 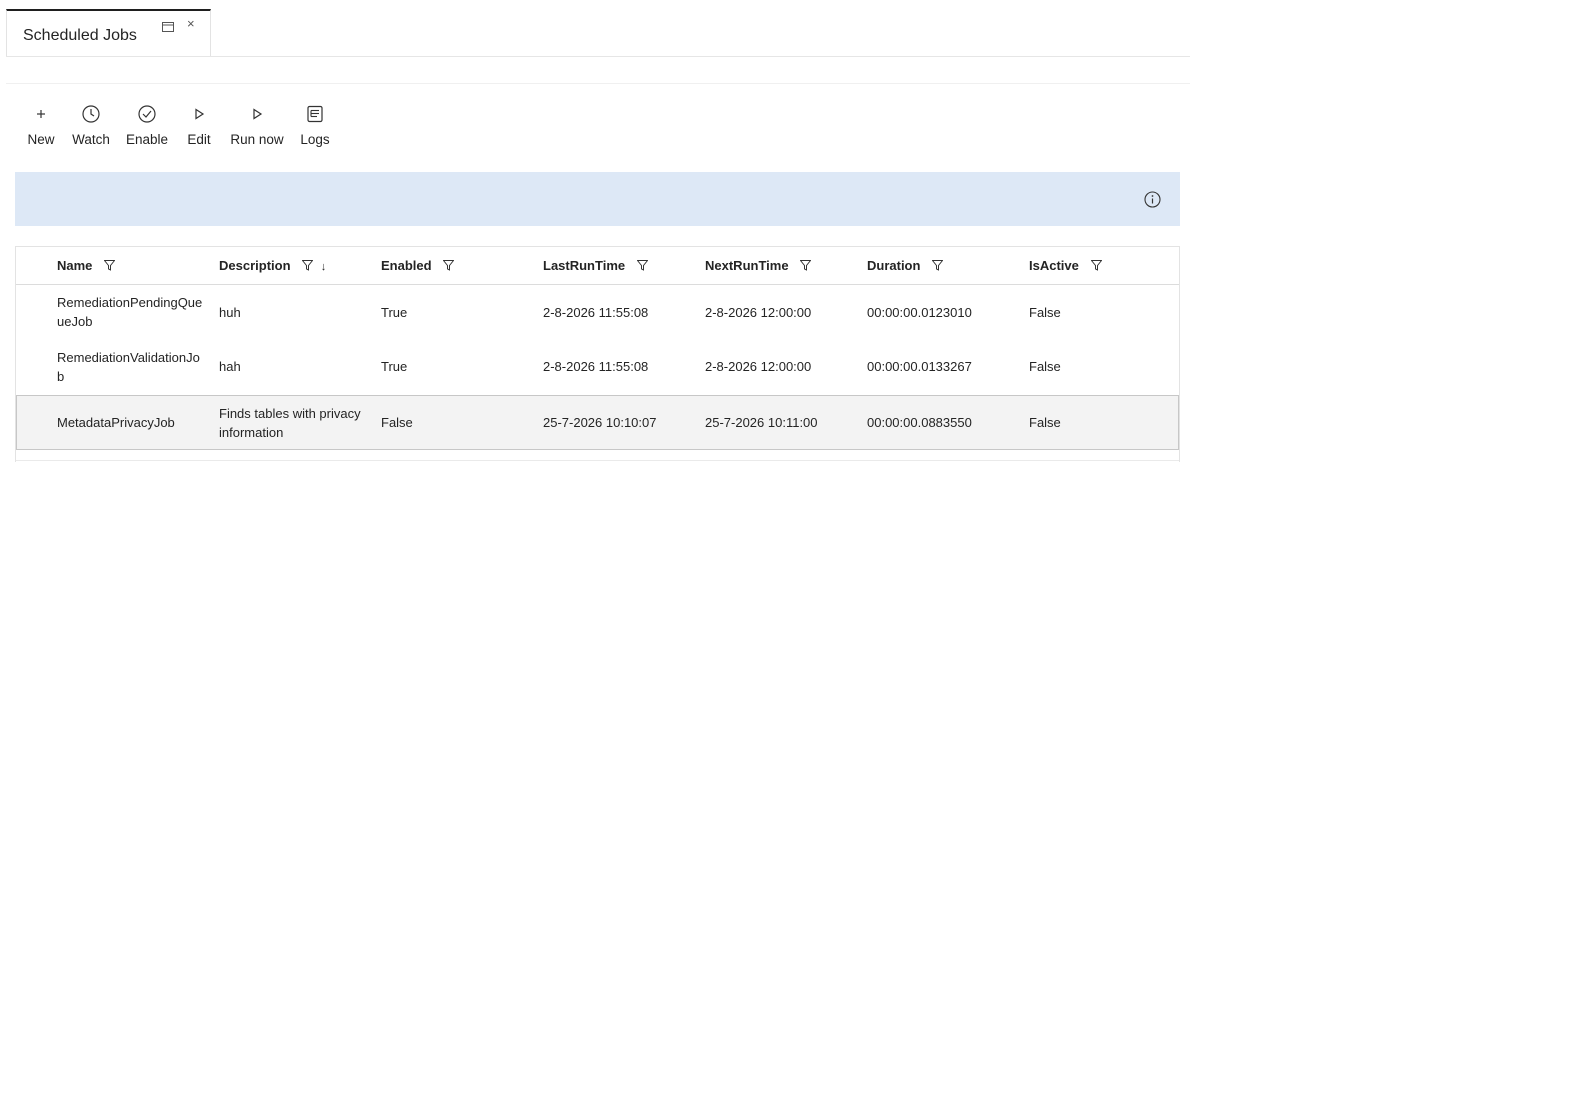 I want to click on cell-nextruntime: 25-7-2026 10:11:00, so click(x=761, y=422).